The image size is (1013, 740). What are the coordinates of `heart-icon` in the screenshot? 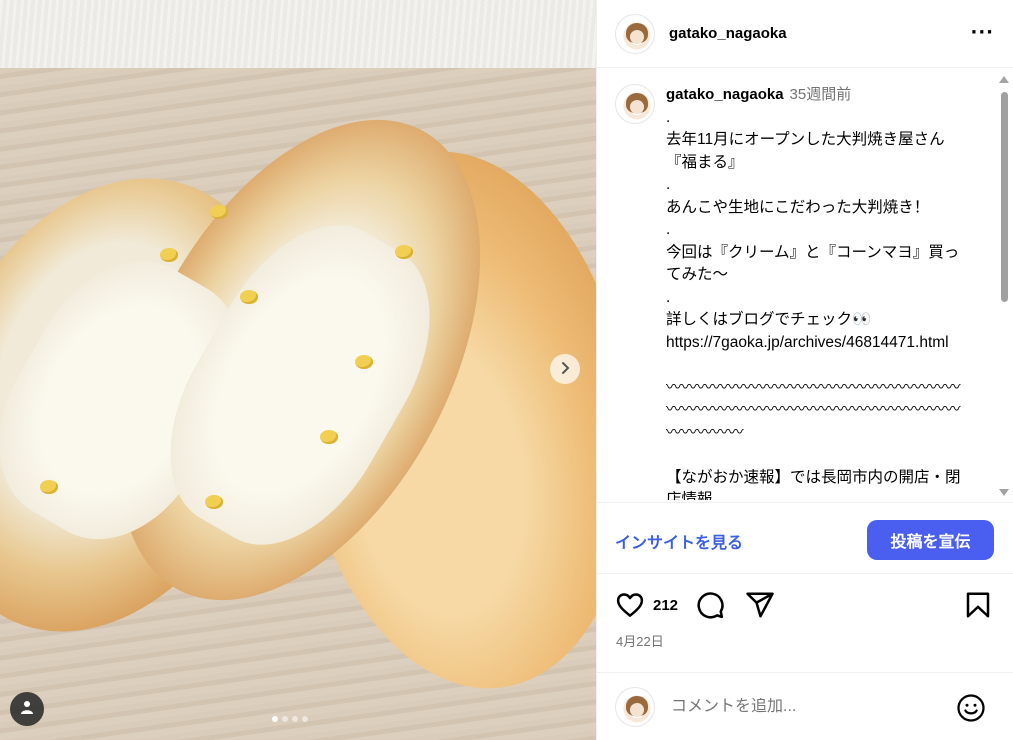 It's located at (630, 607).